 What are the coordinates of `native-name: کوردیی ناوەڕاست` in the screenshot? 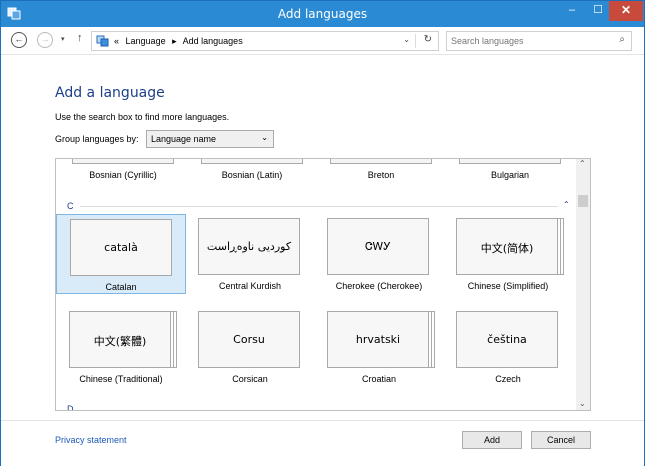 It's located at (249, 246).